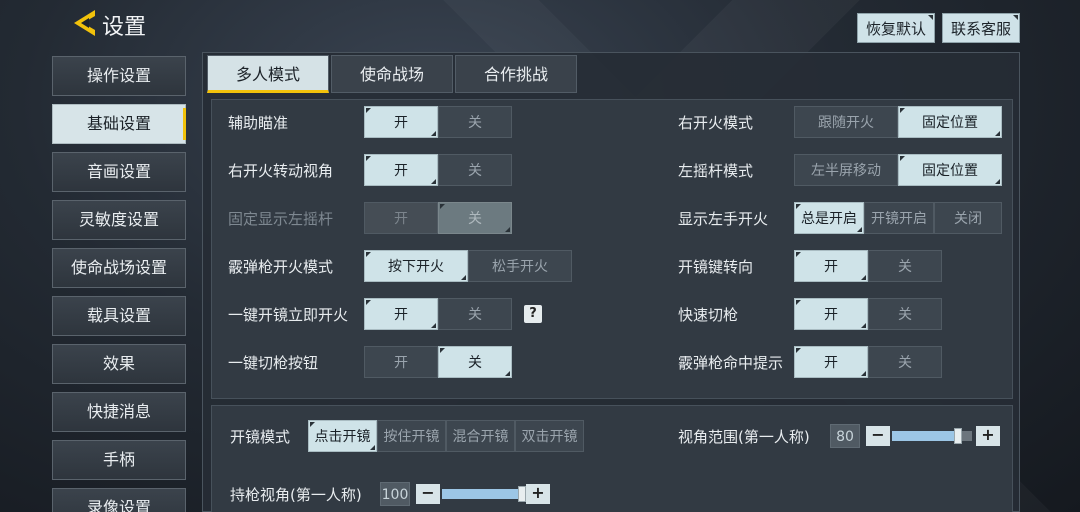 The height and width of the screenshot is (512, 1080). Describe the element at coordinates (119, 412) in the screenshot. I see `sidebar-item: 快捷消息` at that location.